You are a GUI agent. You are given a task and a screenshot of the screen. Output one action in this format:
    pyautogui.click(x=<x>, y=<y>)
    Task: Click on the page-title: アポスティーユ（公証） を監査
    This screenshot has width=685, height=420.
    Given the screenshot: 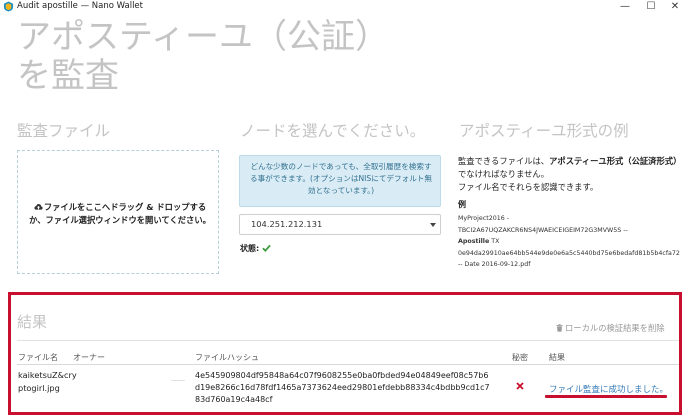 What is the action you would take?
    pyautogui.click(x=203, y=57)
    